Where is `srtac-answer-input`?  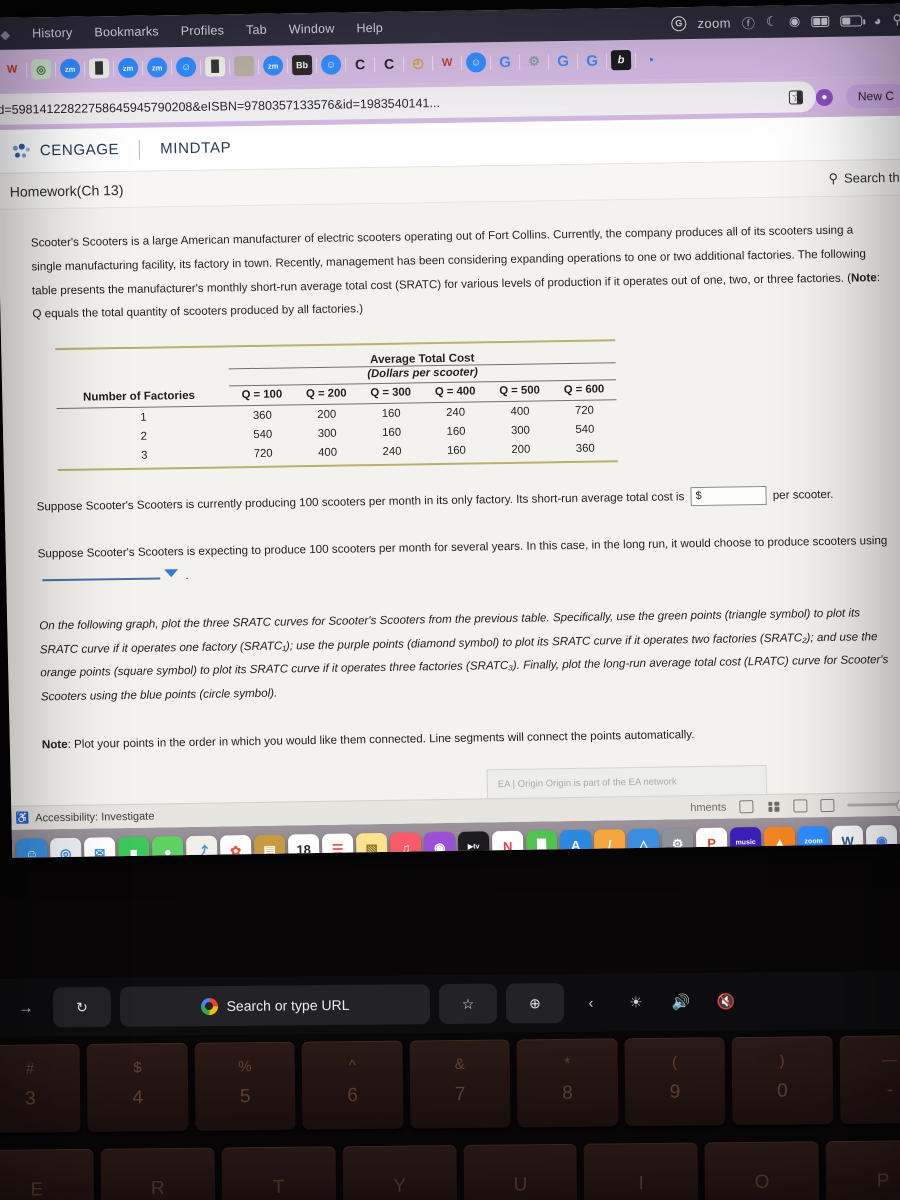
srtac-answer-input is located at coordinates (730, 496).